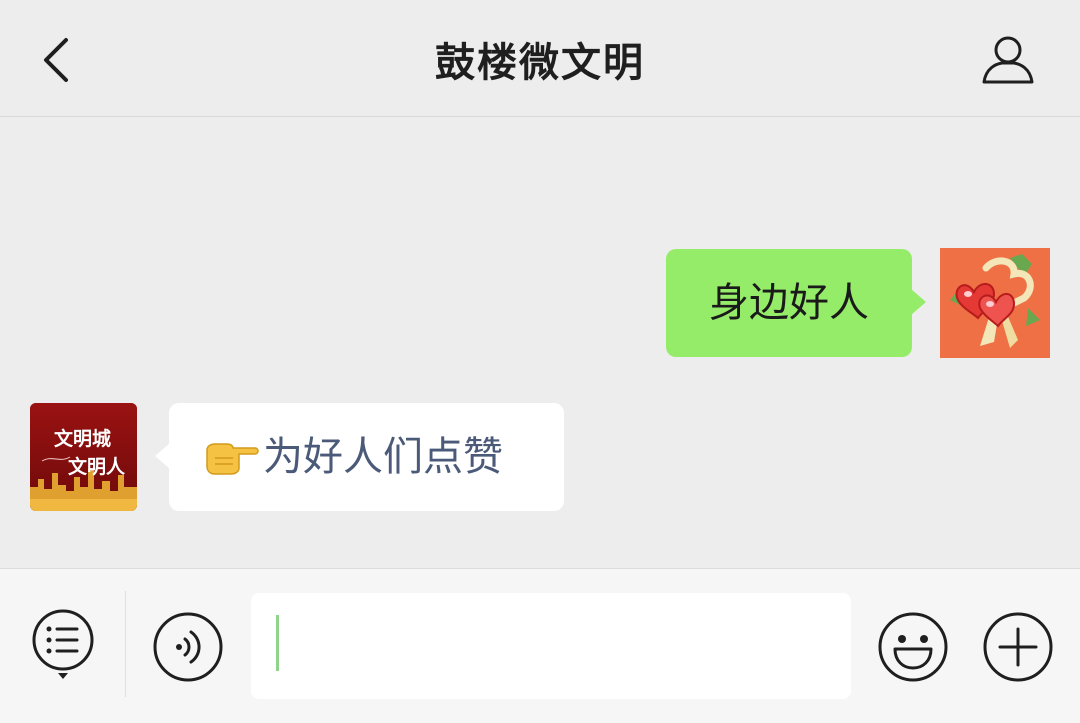 This screenshot has height=723, width=1080. I want to click on city-logo-icon: 文明城 文明人, so click(83, 457).